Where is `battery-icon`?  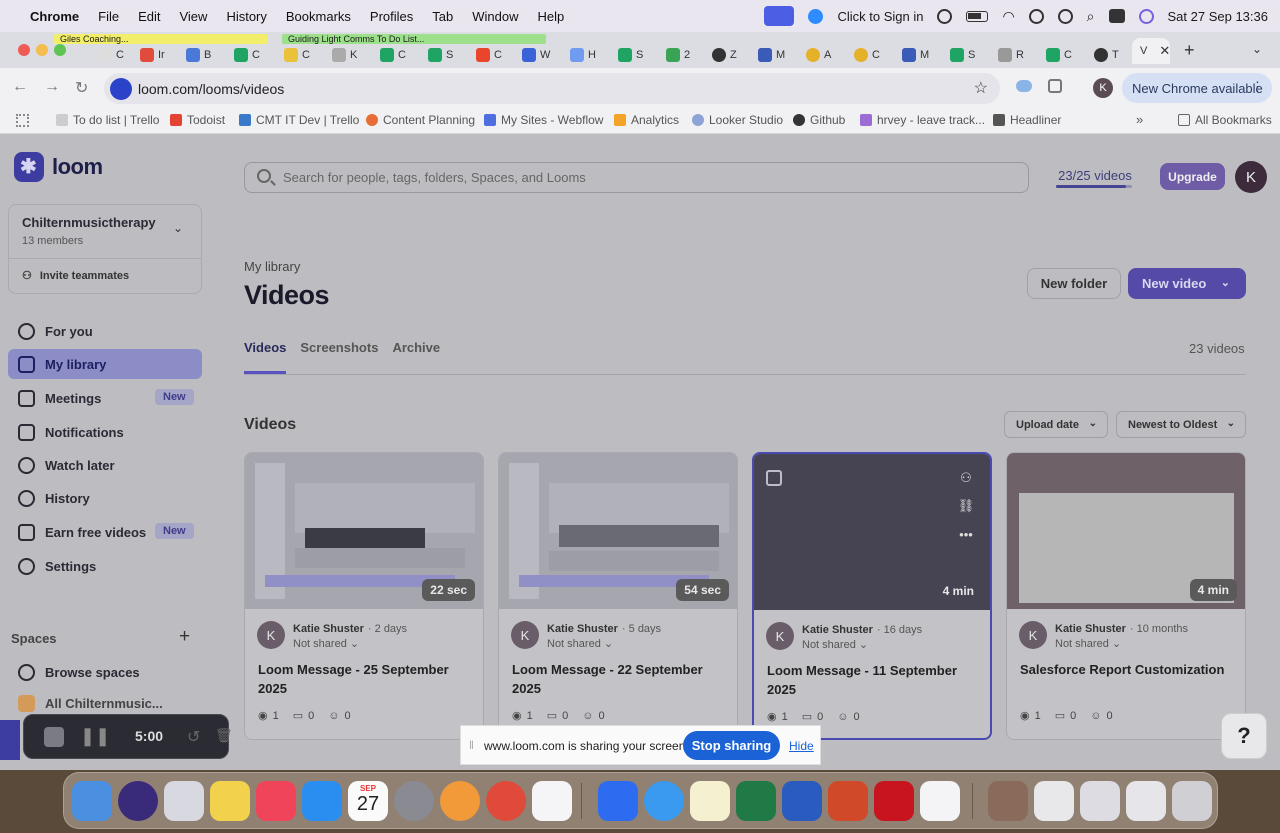
battery-icon is located at coordinates (977, 16).